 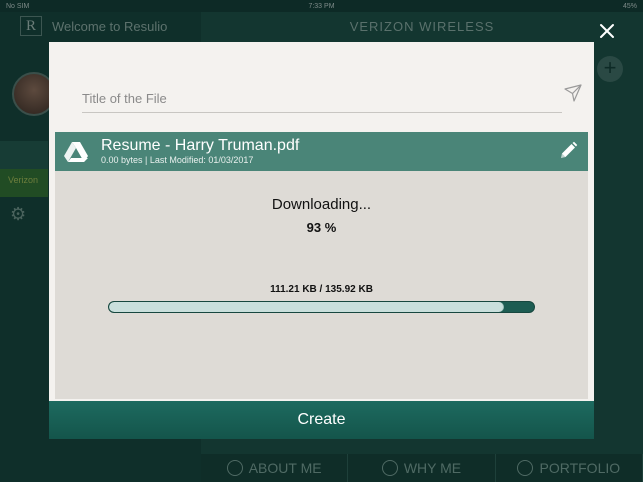 I want to click on tab-label: ABOUT ME, so click(x=285, y=468).